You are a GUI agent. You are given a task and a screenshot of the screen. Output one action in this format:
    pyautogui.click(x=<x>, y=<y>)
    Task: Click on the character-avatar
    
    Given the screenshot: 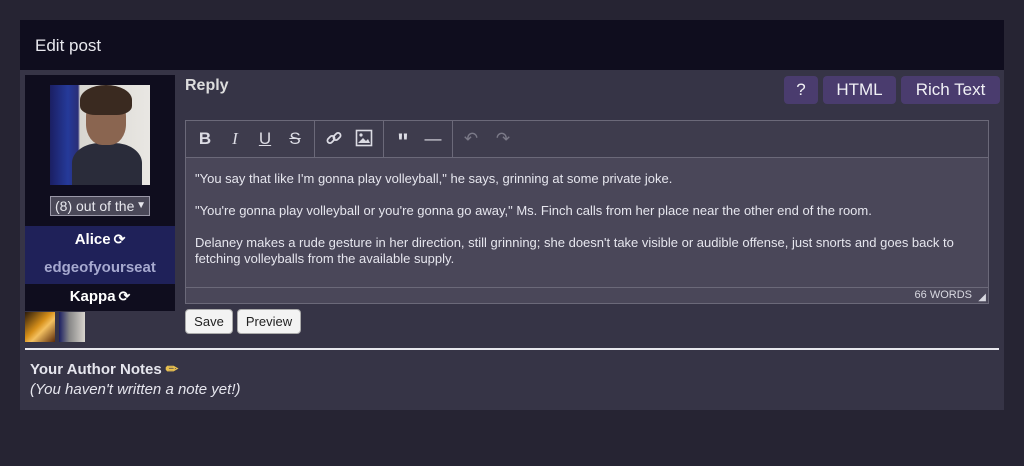 What is the action you would take?
    pyautogui.click(x=100, y=135)
    